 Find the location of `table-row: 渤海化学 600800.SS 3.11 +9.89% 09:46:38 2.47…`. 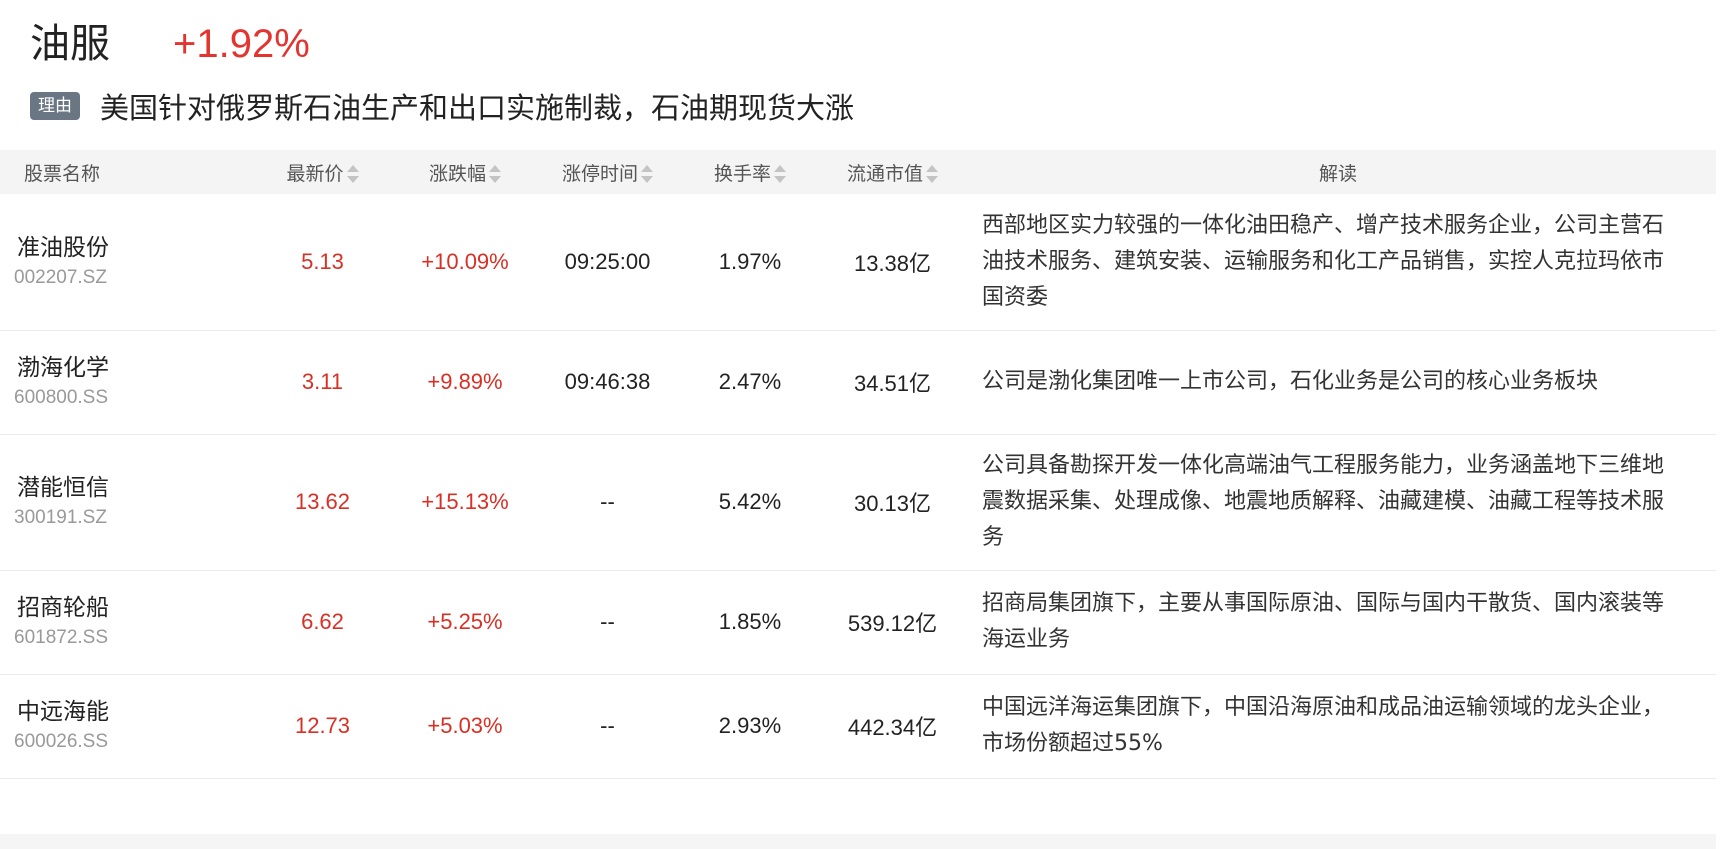

table-row: 渤海化学 600800.SS 3.11 +9.89% 09:46:38 2.47… is located at coordinates (858, 382).